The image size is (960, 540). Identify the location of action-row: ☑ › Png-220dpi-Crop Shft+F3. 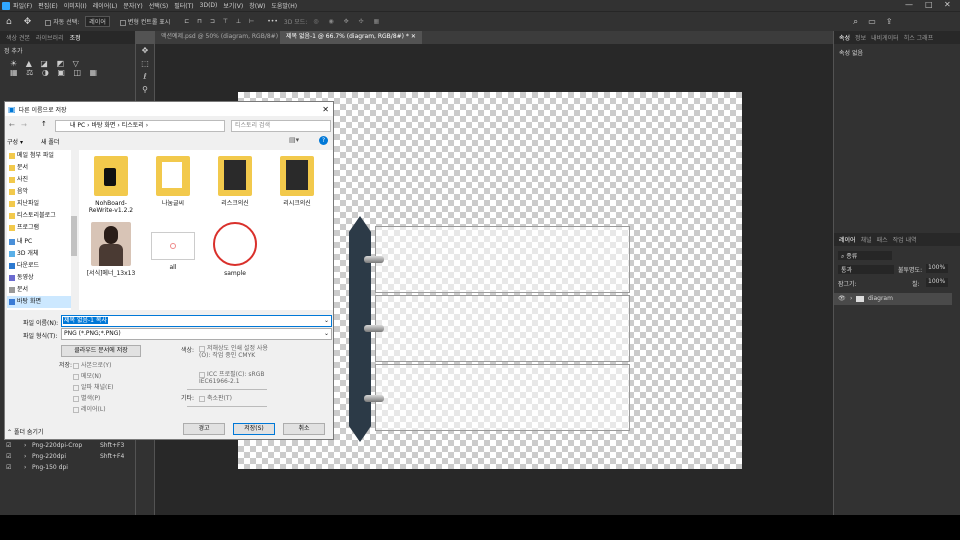
(67, 446).